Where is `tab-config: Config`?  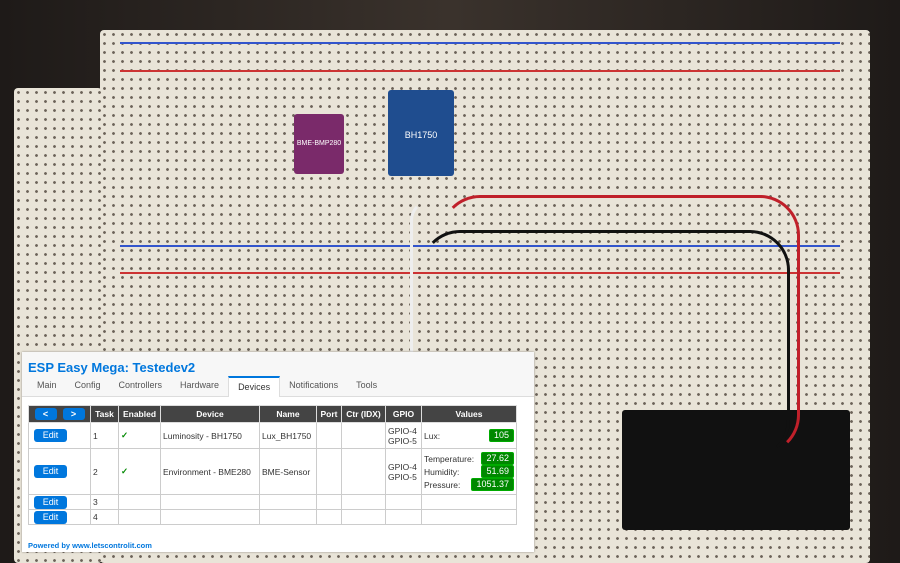
tab-config: Config is located at coordinates (88, 386).